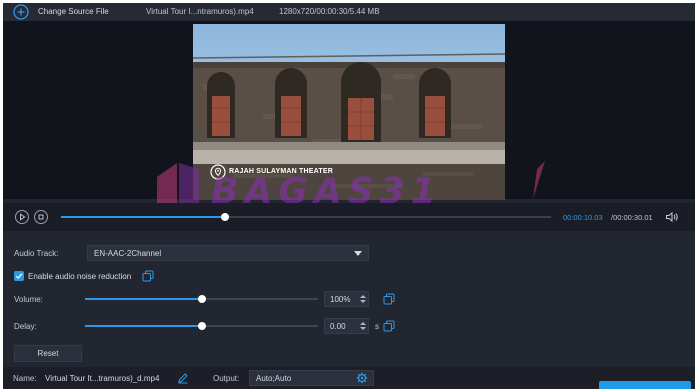  I want to click on delay-slider-handle, so click(201, 326).